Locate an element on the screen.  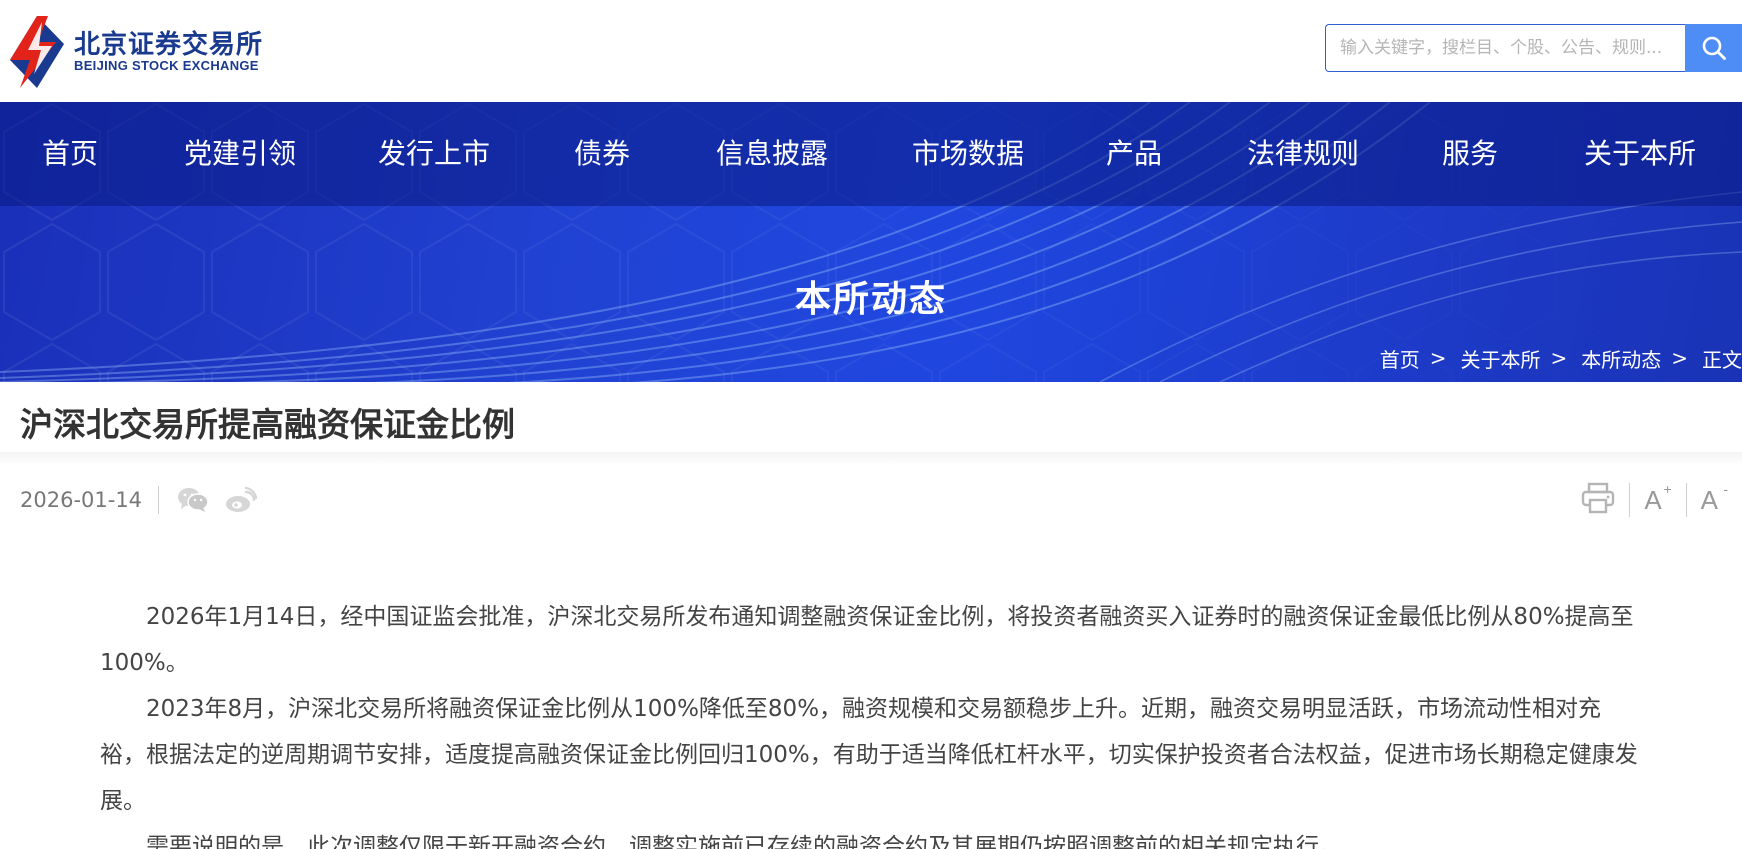
logo-english-name: BEIJING STOCK EXCHANGE is located at coordinates (166, 65).